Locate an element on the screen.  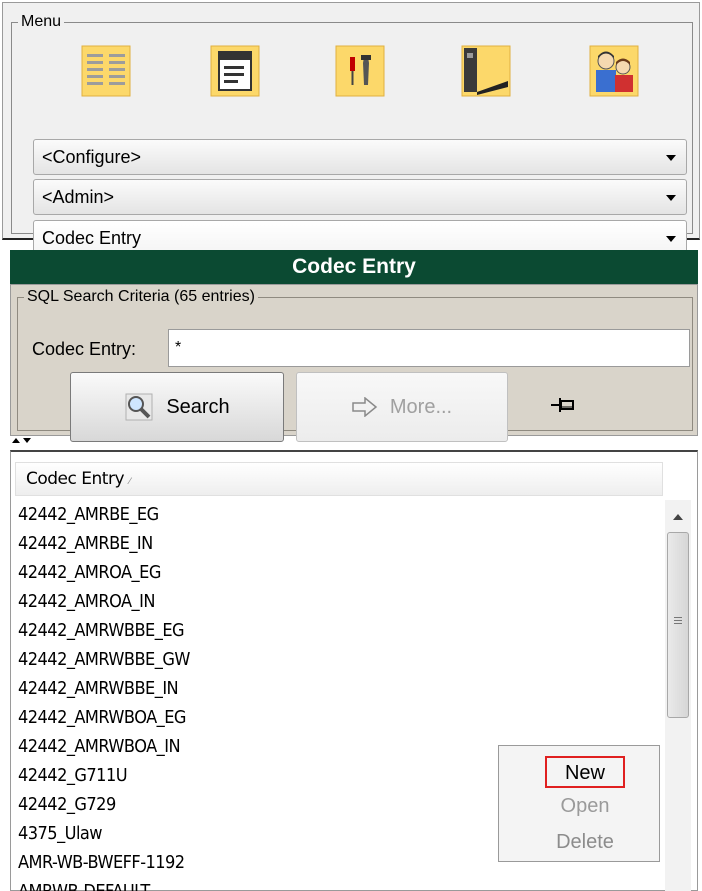
arrow-right-icon is located at coordinates (365, 407).